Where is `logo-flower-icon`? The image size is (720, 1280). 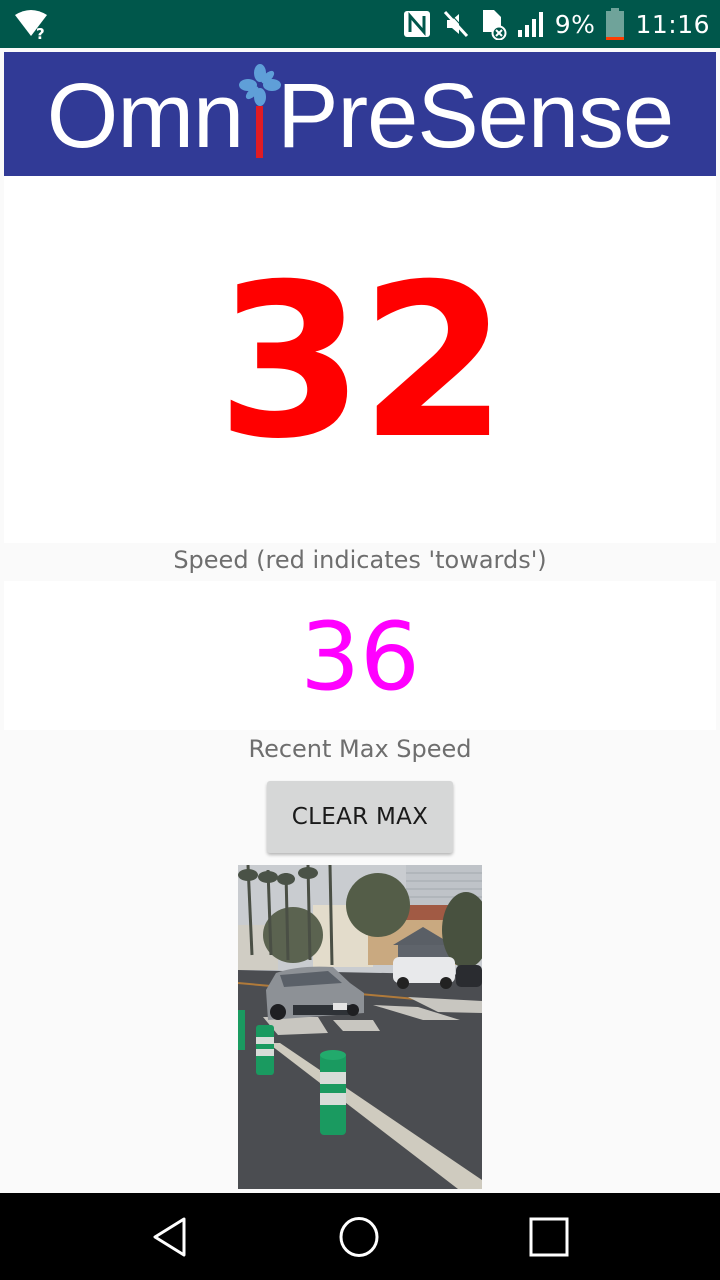
logo-flower-icon is located at coordinates (260, 85).